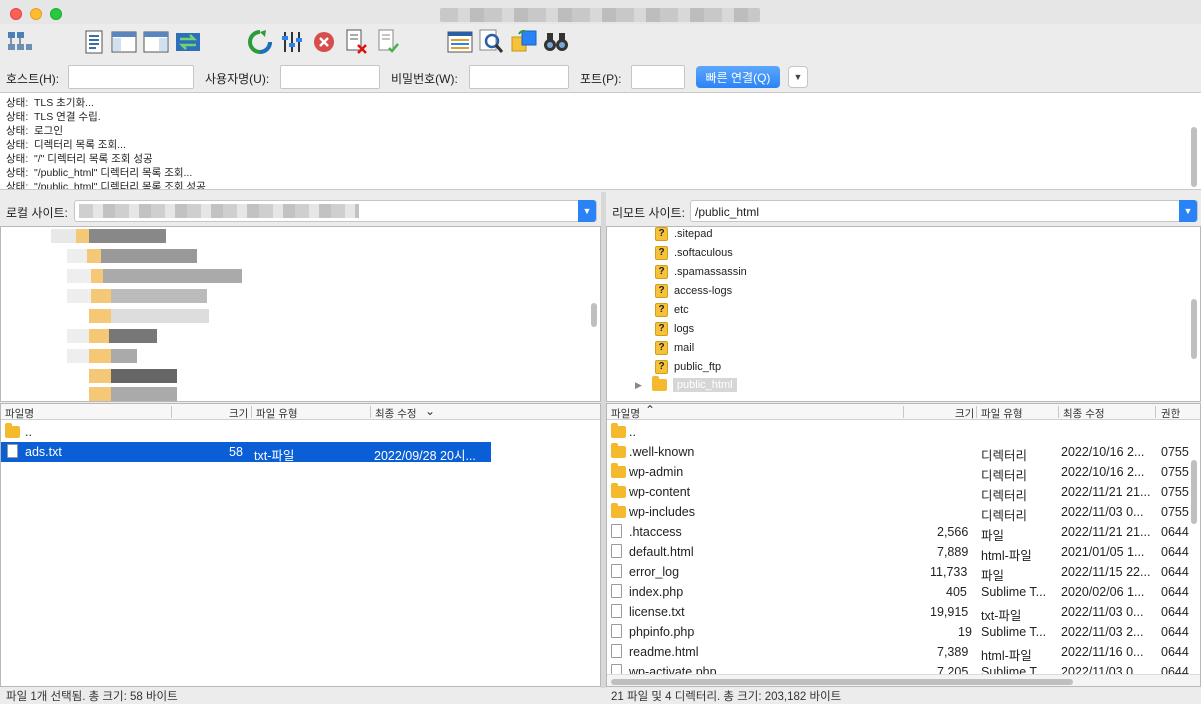 The width and height of the screenshot is (1201, 704). I want to click on toolbar, so click(600, 42).